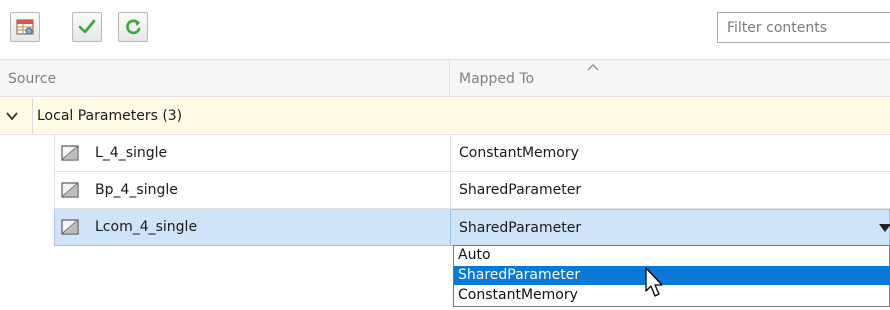 The width and height of the screenshot is (890, 310). Describe the element at coordinates (672, 255) in the screenshot. I see `option-auto: Auto` at that location.